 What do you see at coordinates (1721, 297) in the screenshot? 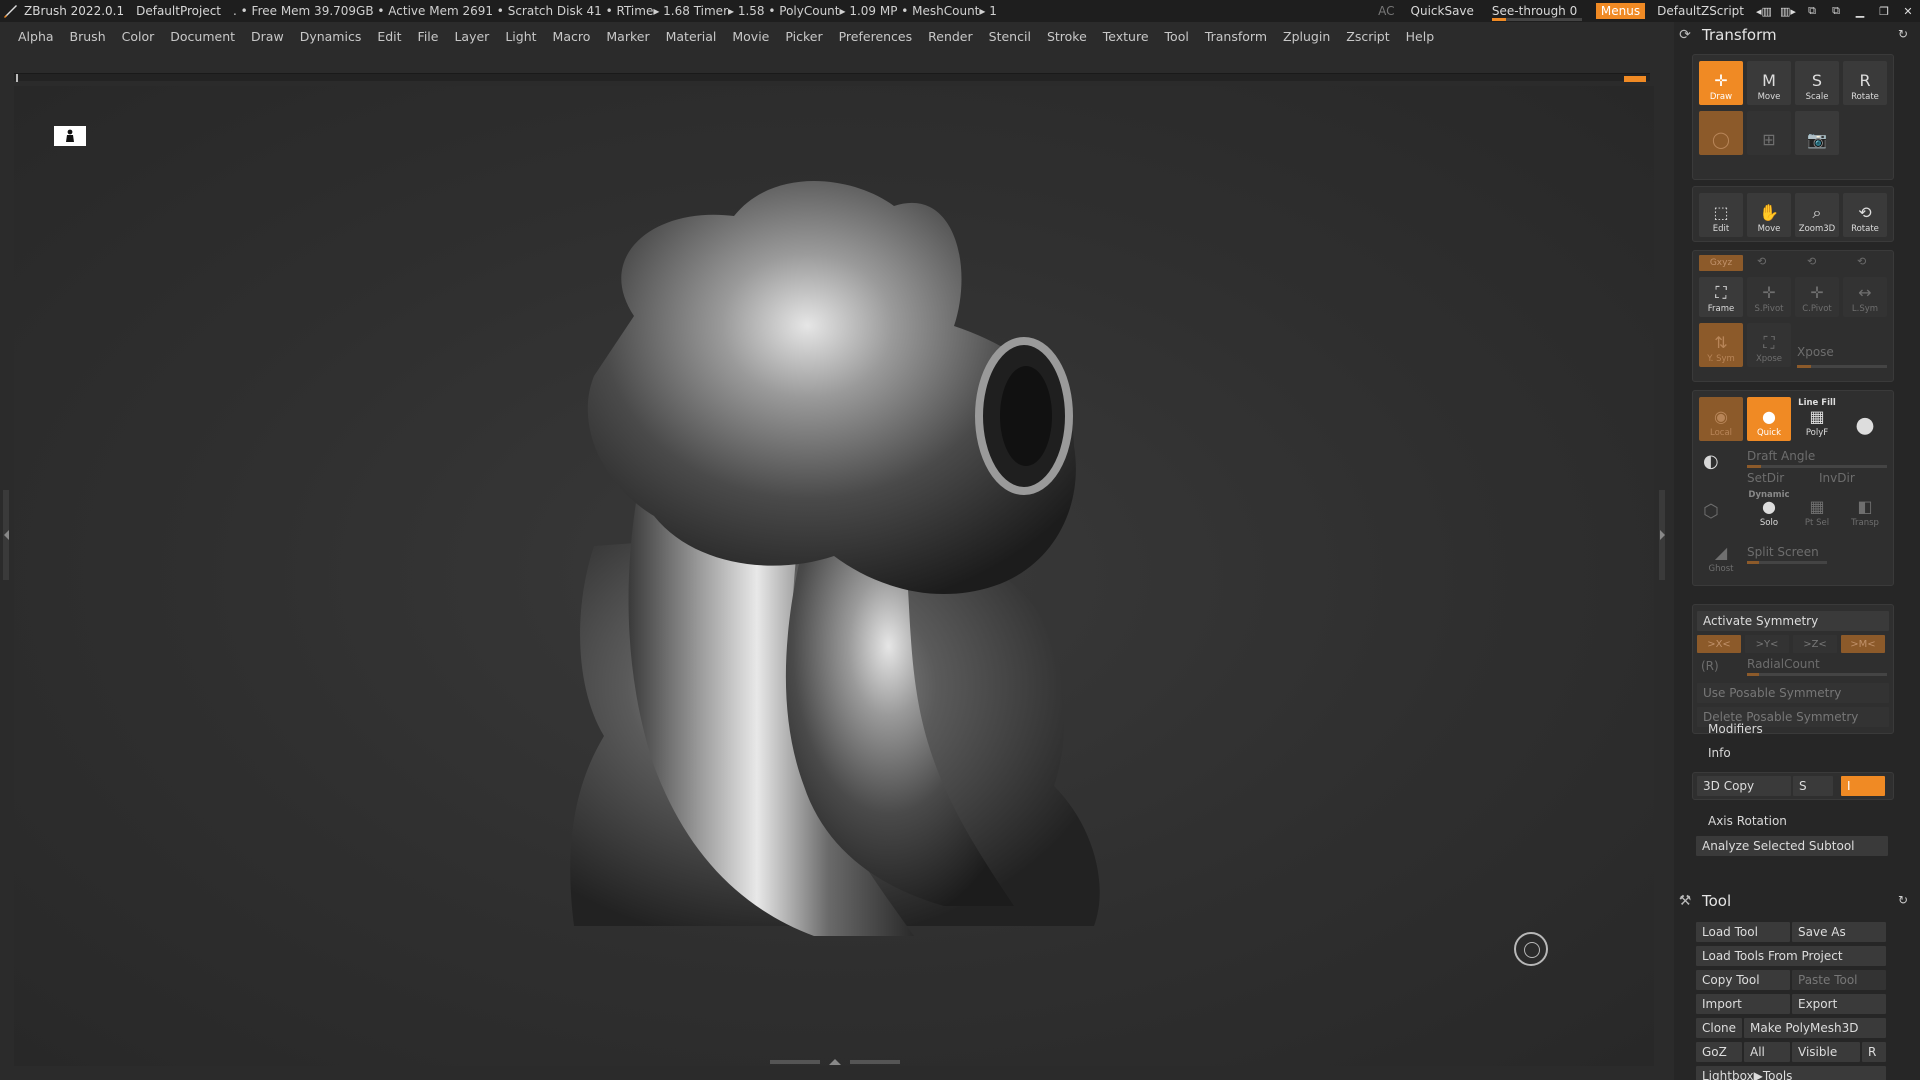
I see `frame-button: ⛶ Frame` at bounding box center [1721, 297].